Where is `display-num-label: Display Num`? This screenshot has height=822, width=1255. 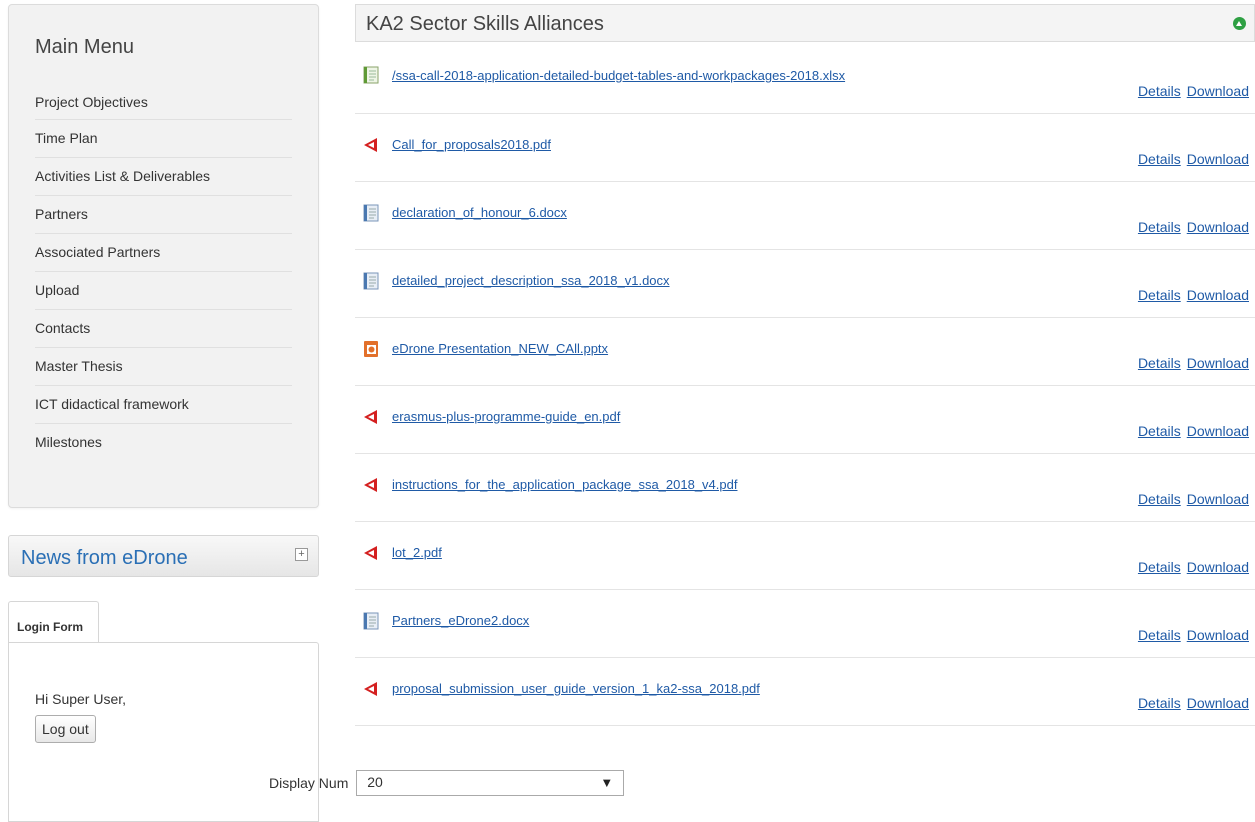 display-num-label: Display Num is located at coordinates (309, 783).